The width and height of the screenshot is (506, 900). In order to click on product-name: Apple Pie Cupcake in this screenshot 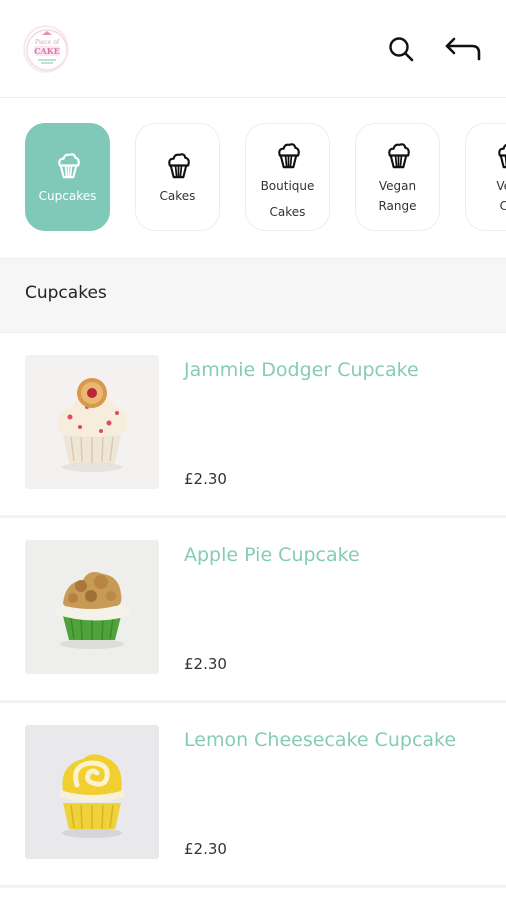, I will do `click(272, 555)`.